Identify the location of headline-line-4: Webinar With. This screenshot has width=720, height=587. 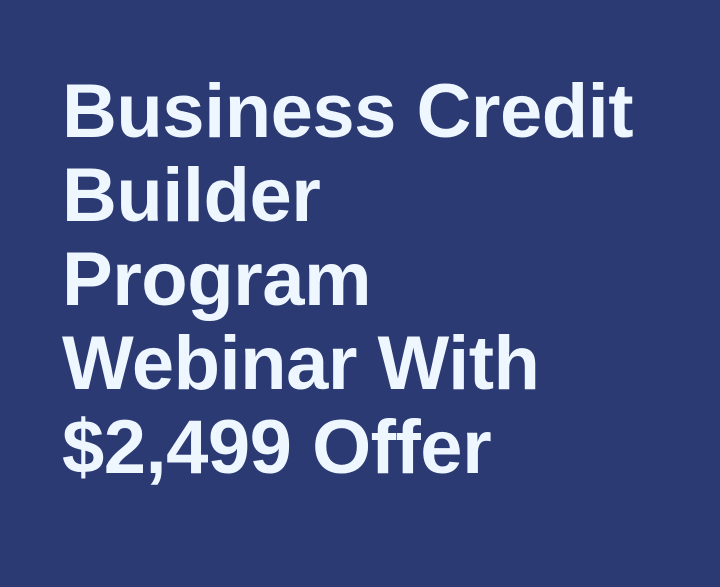
(301, 363).